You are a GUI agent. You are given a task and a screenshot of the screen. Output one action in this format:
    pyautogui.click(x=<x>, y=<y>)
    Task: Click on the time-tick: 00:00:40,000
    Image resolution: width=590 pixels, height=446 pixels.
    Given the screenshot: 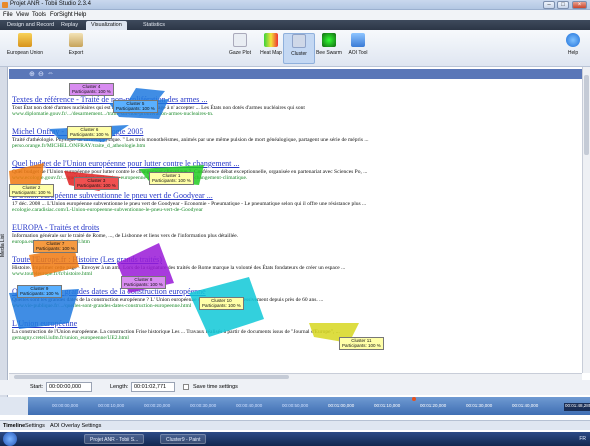 What is the action you would take?
    pyautogui.click(x=249, y=405)
    